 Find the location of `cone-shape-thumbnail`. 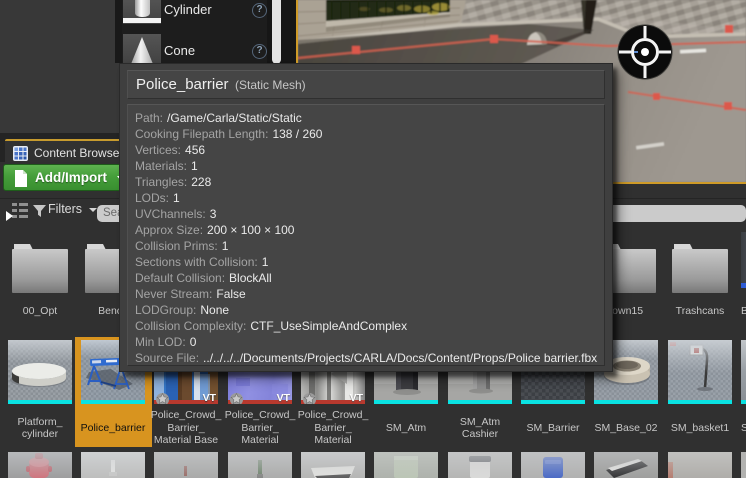

cone-shape-thumbnail is located at coordinates (142, 48).